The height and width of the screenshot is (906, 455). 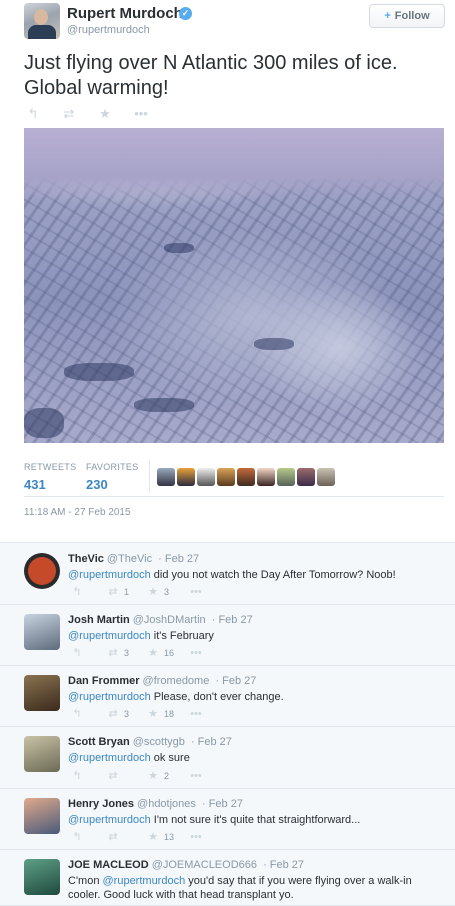 I want to click on tweet-stats: RETWEETS 431 FAVORITES 230, so click(x=234, y=478).